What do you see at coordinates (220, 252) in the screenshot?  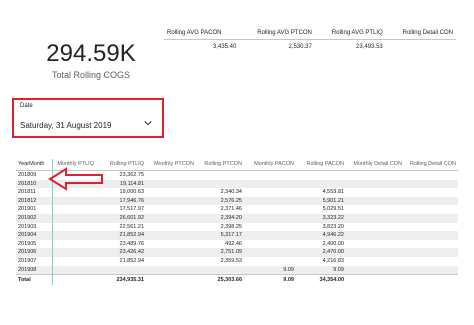 I see `table-cell: 2,751.09` at bounding box center [220, 252].